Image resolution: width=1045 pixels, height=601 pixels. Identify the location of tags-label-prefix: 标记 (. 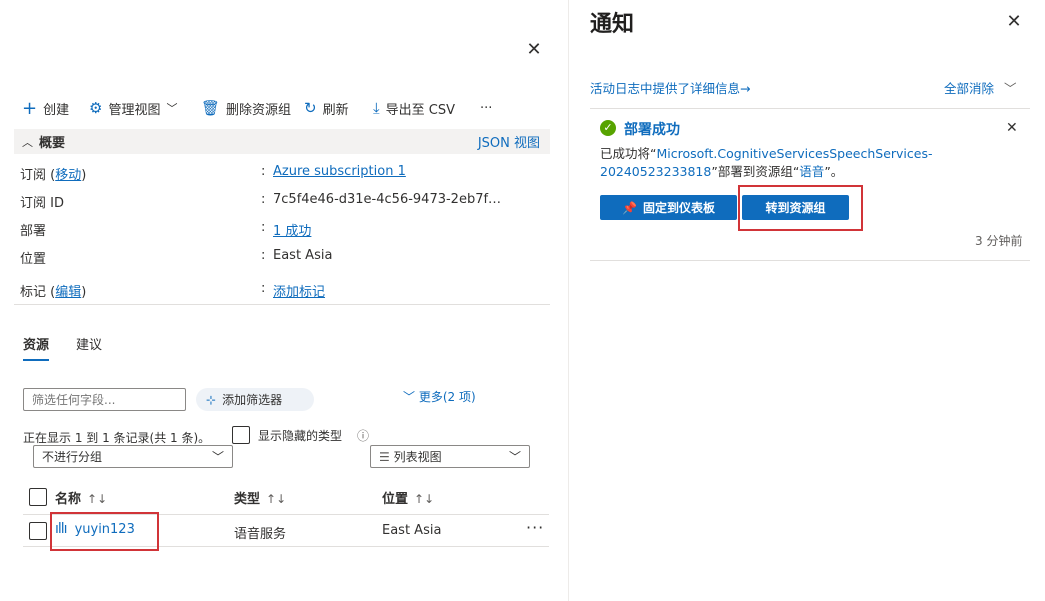
(38, 292).